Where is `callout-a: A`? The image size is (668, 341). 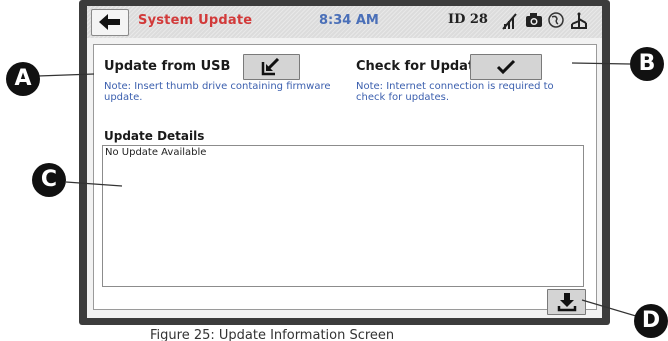 callout-a: A is located at coordinates (23, 79).